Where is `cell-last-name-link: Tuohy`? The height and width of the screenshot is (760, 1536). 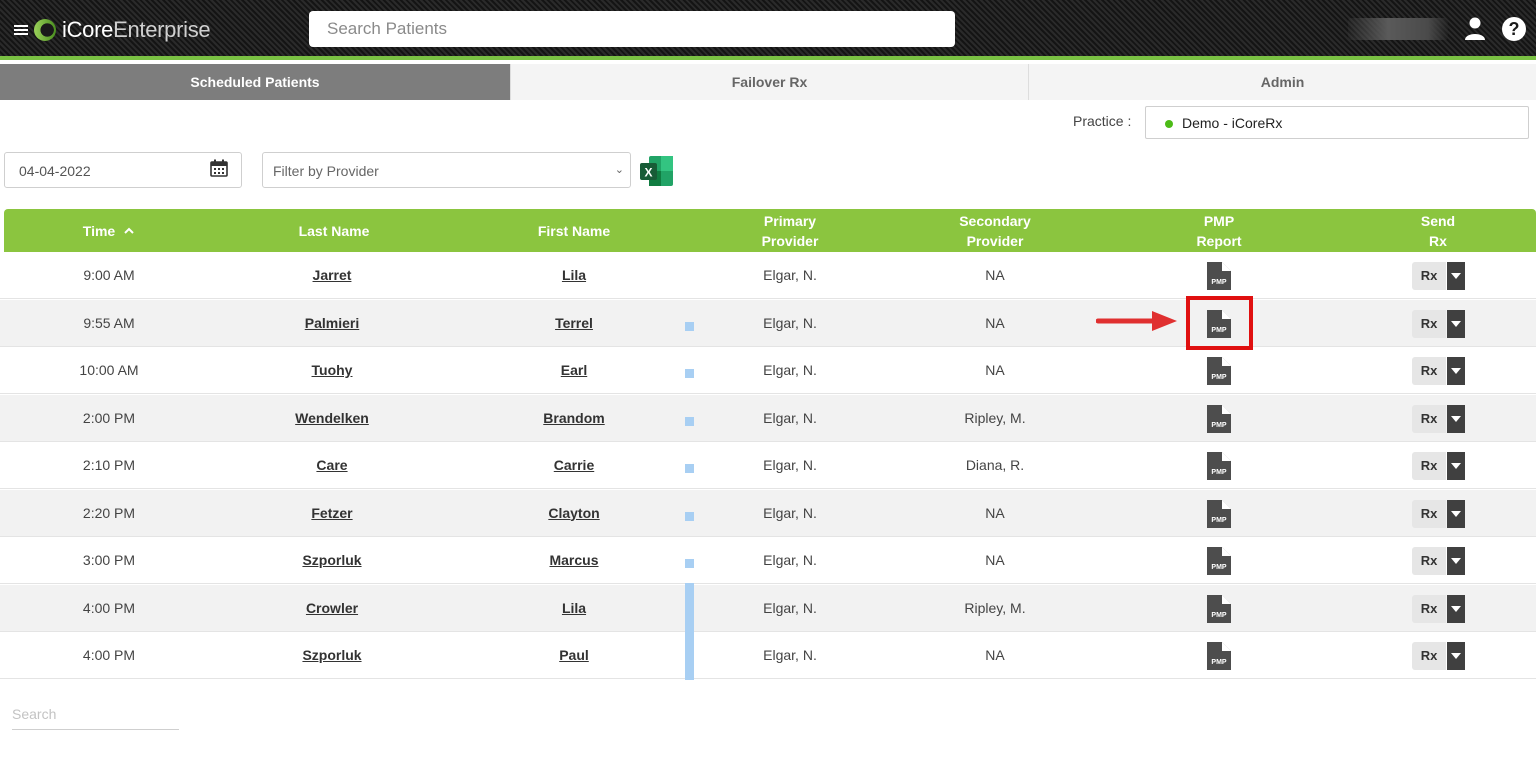 cell-last-name-link: Tuohy is located at coordinates (332, 370).